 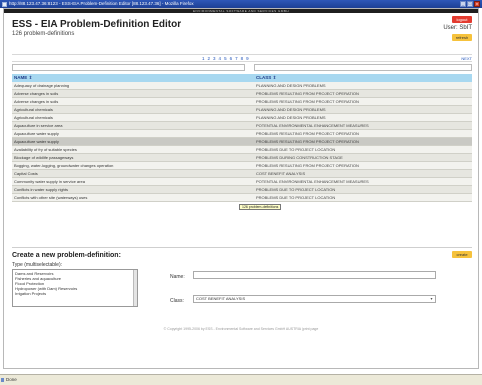 I want to click on page-link-8: 8, so click(x=242, y=58).